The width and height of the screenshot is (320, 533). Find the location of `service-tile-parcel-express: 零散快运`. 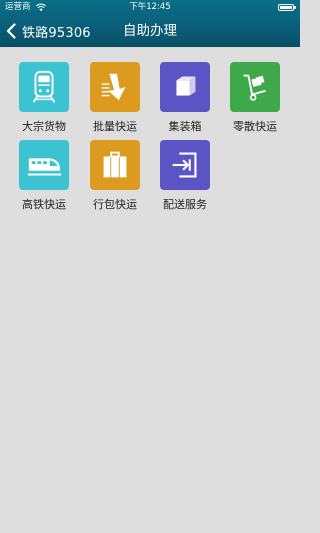

service-tile-parcel-express: 零散快运 is located at coordinates (255, 98).